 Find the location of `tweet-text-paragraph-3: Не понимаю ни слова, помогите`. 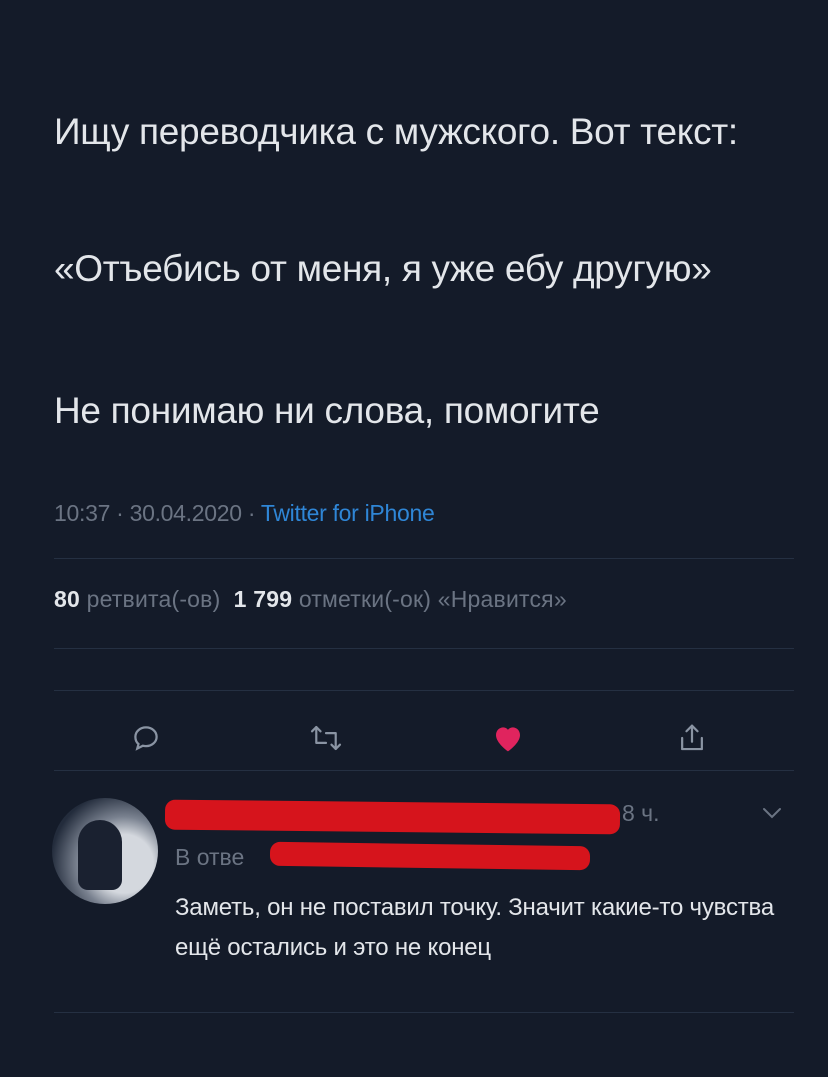

tweet-text-paragraph-3: Не понимаю ни слова, помогите is located at coordinates (327, 410).